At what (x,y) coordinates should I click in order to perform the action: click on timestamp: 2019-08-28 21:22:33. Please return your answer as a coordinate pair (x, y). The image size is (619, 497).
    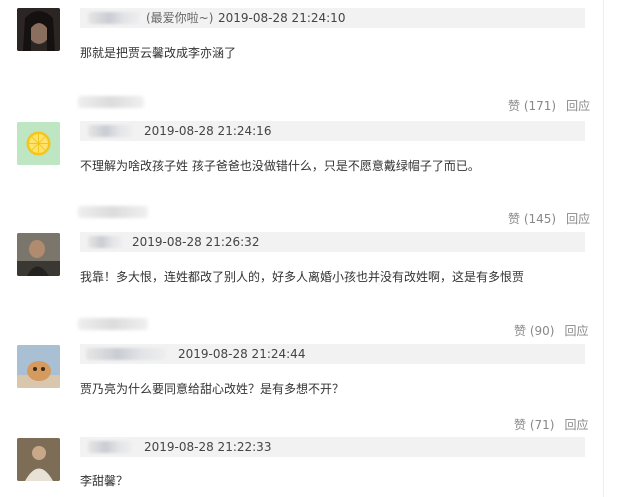
    Looking at the image, I should click on (208, 447).